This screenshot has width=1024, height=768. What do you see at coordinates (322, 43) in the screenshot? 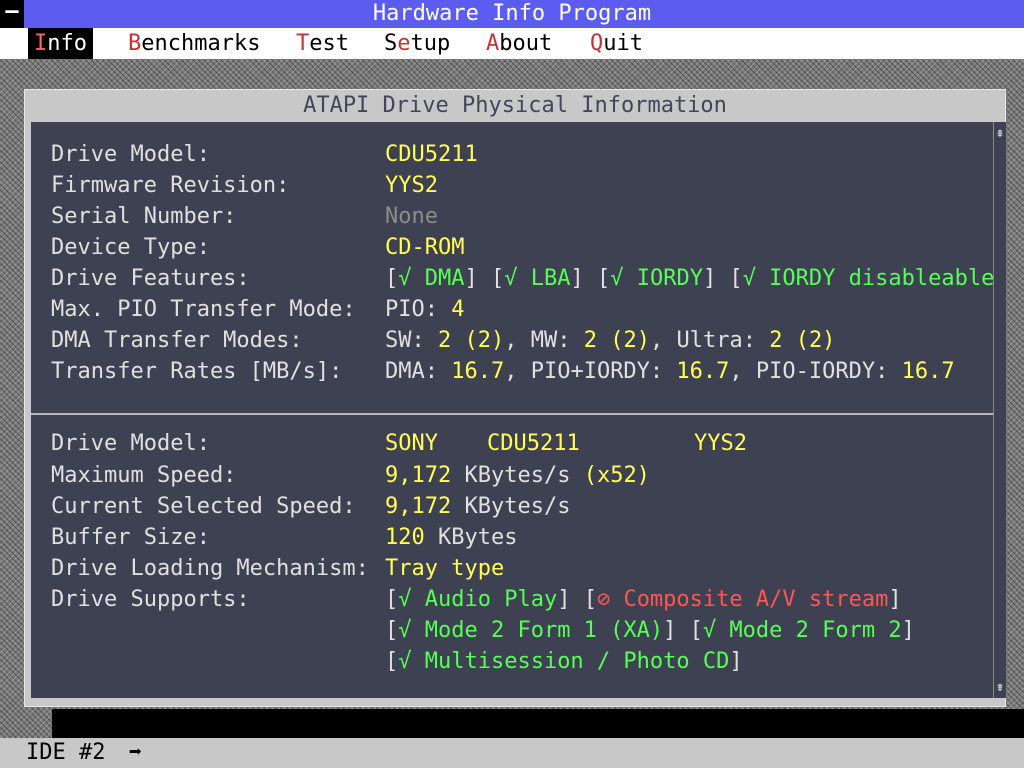
I see `menu-test: Test` at bounding box center [322, 43].